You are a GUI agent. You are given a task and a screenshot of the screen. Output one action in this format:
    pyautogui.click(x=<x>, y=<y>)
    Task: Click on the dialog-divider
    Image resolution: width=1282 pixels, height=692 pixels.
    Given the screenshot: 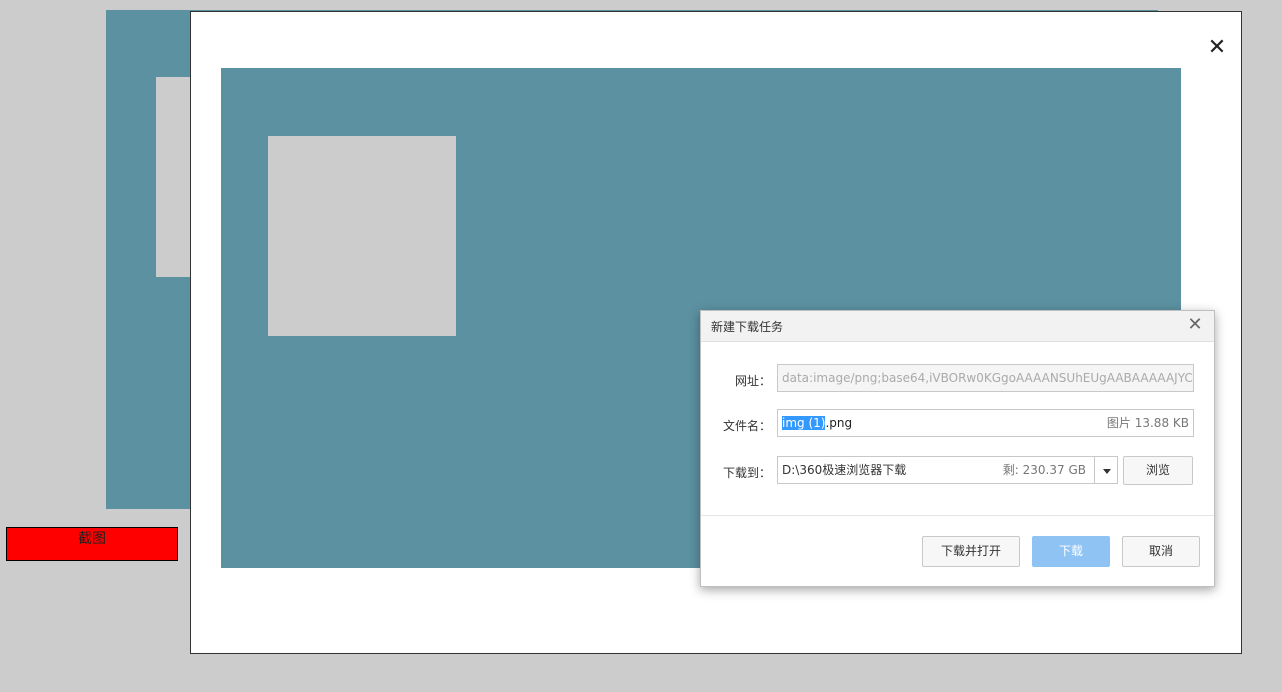 What is the action you would take?
    pyautogui.click(x=957, y=515)
    